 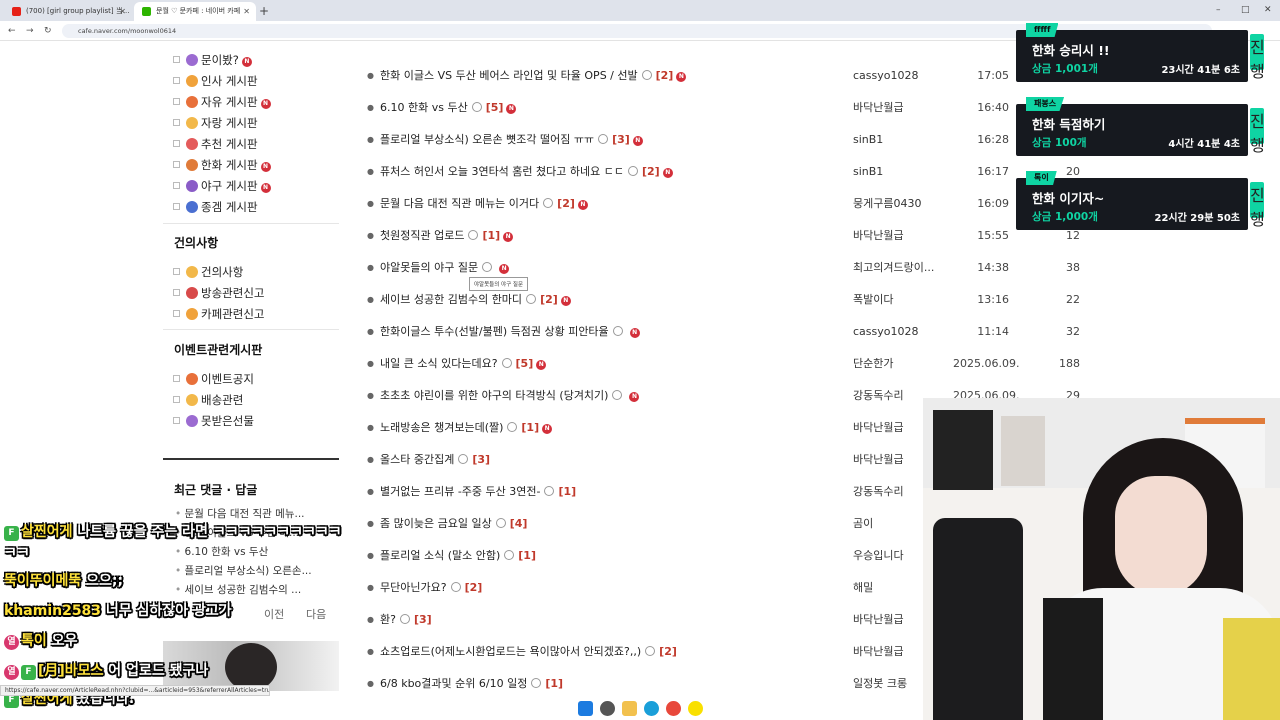 I want to click on article-title: 올스타 중간집계, so click(x=417, y=459).